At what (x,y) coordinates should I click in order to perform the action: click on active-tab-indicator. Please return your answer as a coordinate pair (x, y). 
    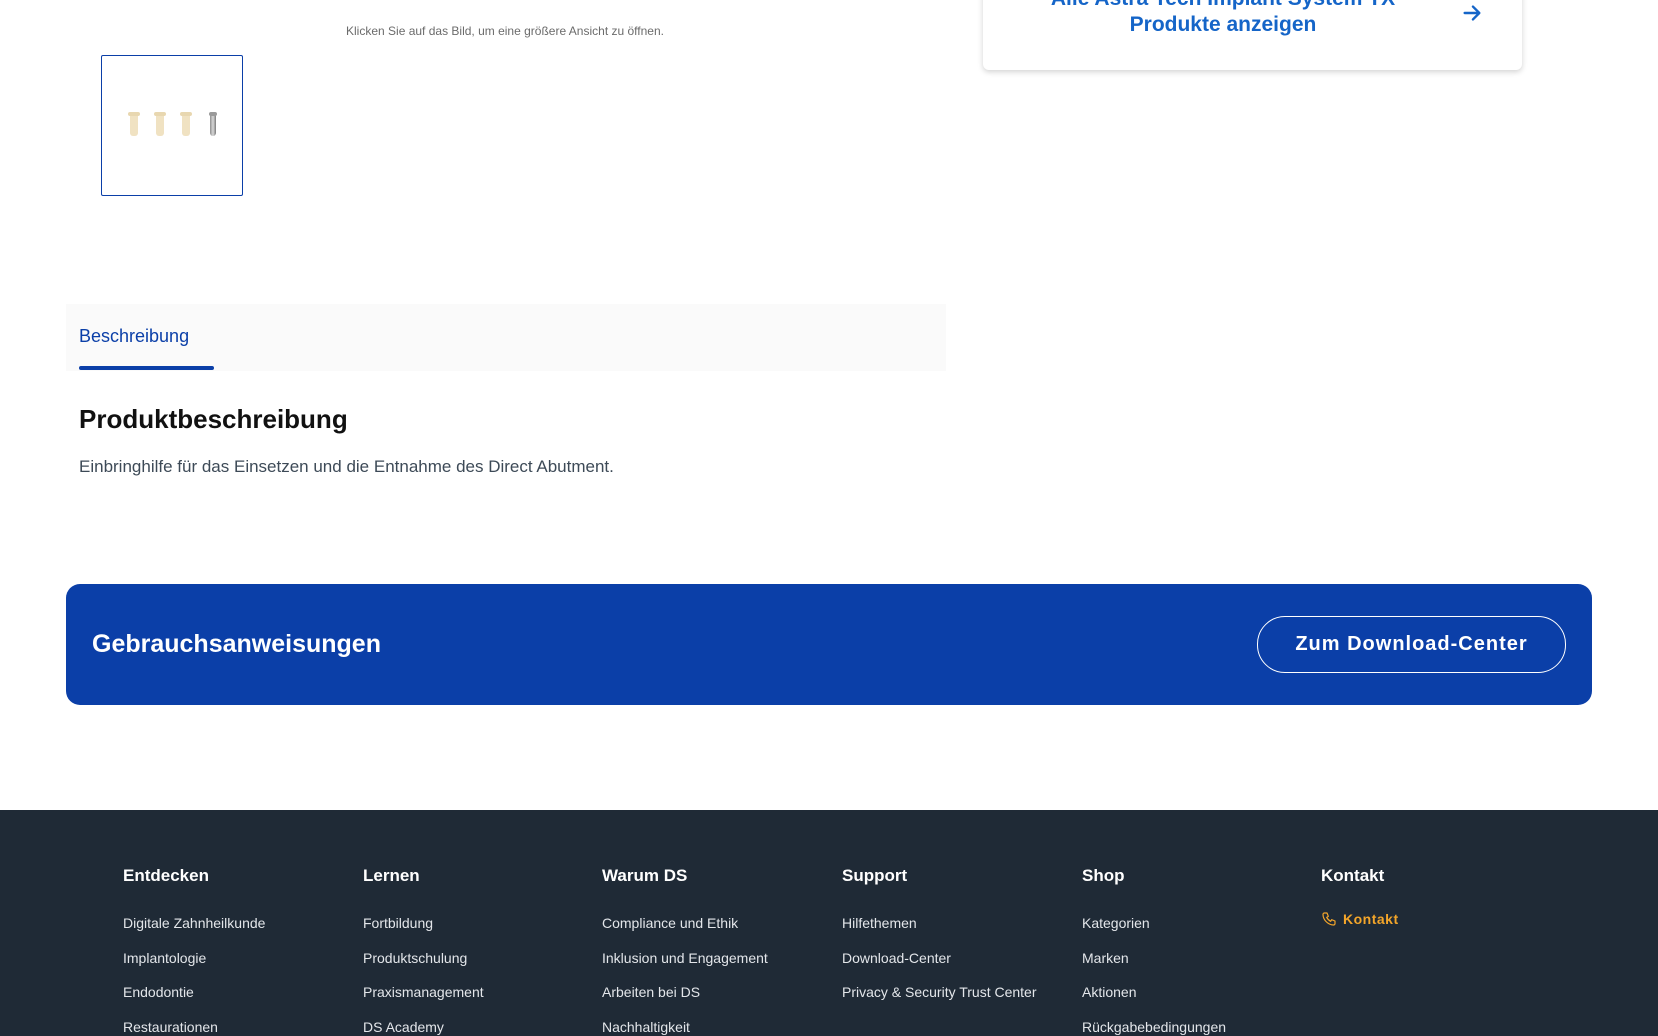
    Looking at the image, I should click on (146, 368).